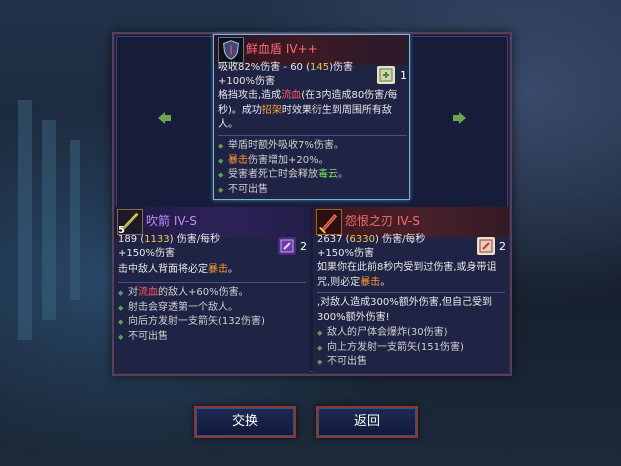 This screenshot has height=466, width=621. I want to click on item-description: 如果你在此前8秒内受到过伤害,或身带诅 咒,则必定暴击。, so click(407, 275).